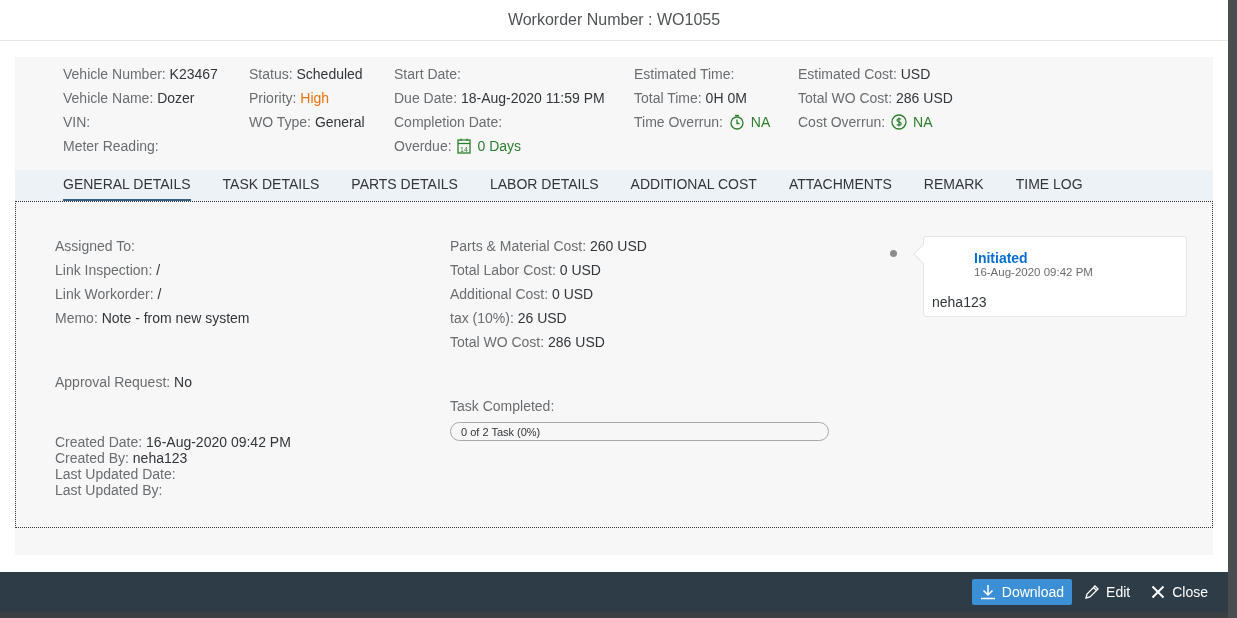 The height and width of the screenshot is (618, 1237). I want to click on field-label: Approval Request:, so click(113, 382).